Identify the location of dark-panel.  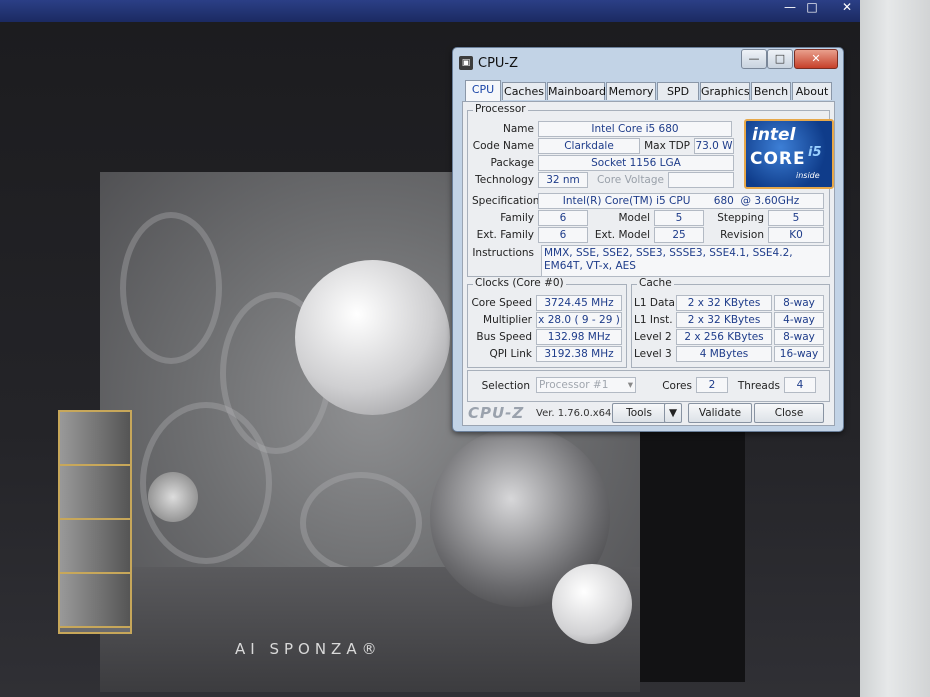
(692, 557).